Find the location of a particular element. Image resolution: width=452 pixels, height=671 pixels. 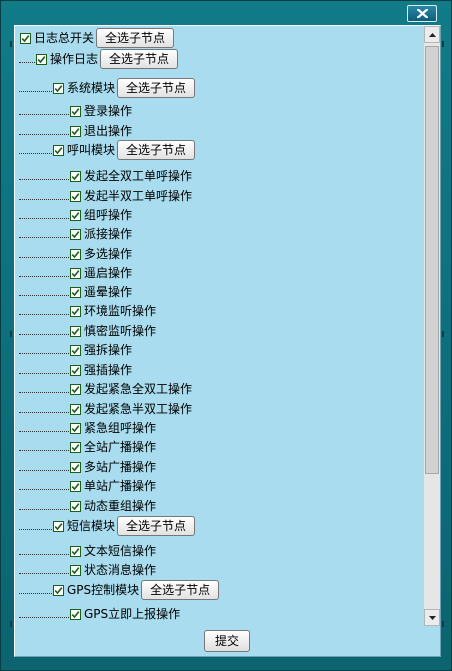

arrow-down-icon is located at coordinates (432, 617).